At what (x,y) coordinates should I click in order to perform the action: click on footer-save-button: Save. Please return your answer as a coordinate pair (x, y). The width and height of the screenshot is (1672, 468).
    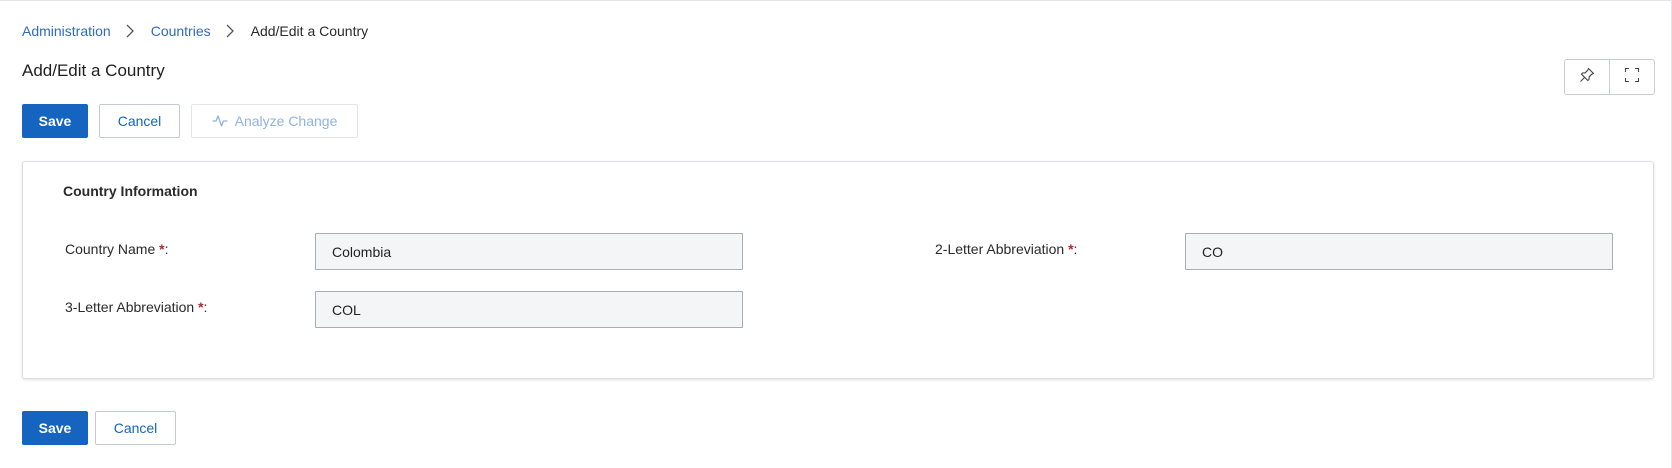
    Looking at the image, I should click on (55, 428).